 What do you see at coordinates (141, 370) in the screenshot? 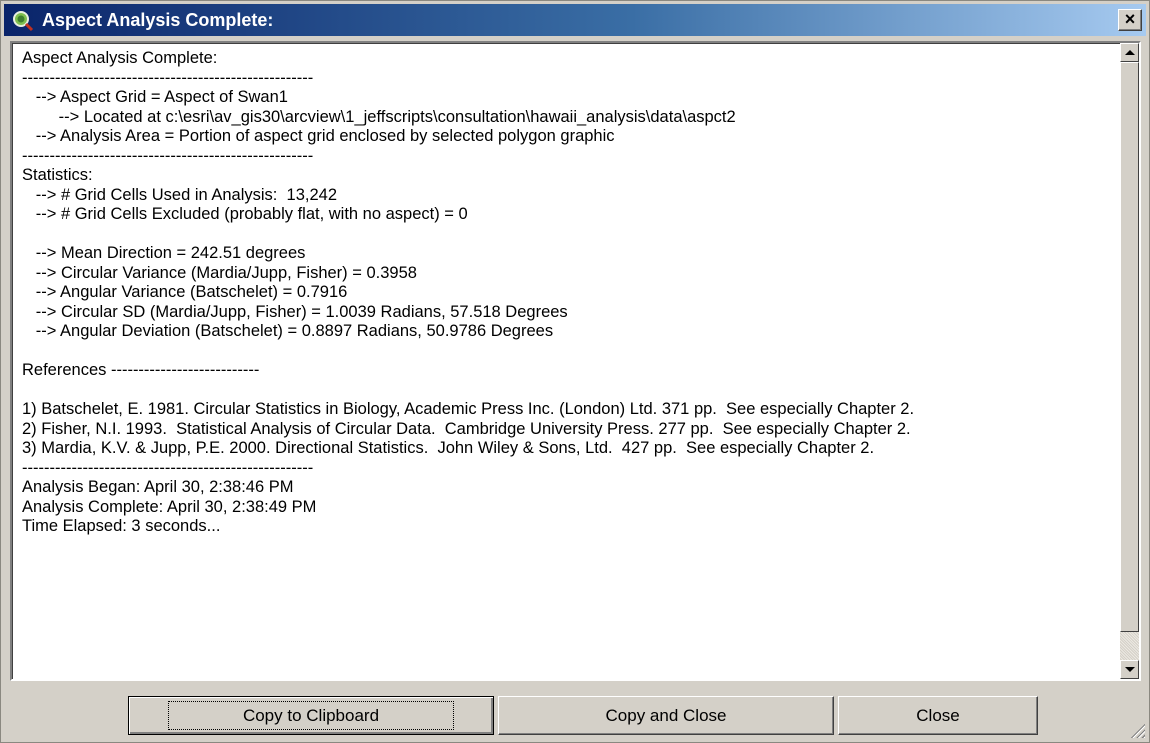
I see `report-line: References ---------------------------` at bounding box center [141, 370].